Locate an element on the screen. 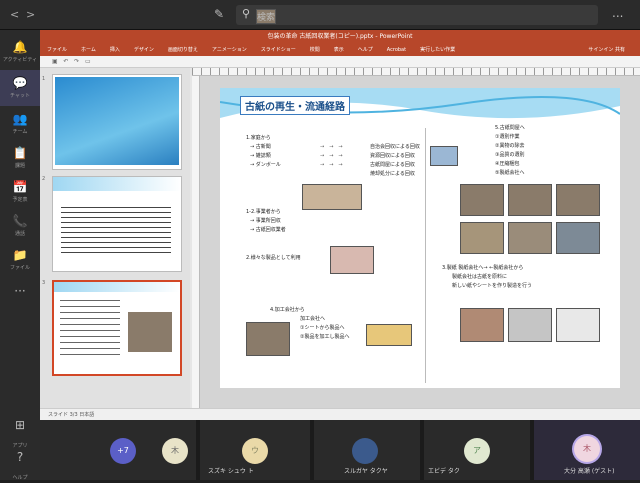  stack-photo is located at coordinates (482, 238).